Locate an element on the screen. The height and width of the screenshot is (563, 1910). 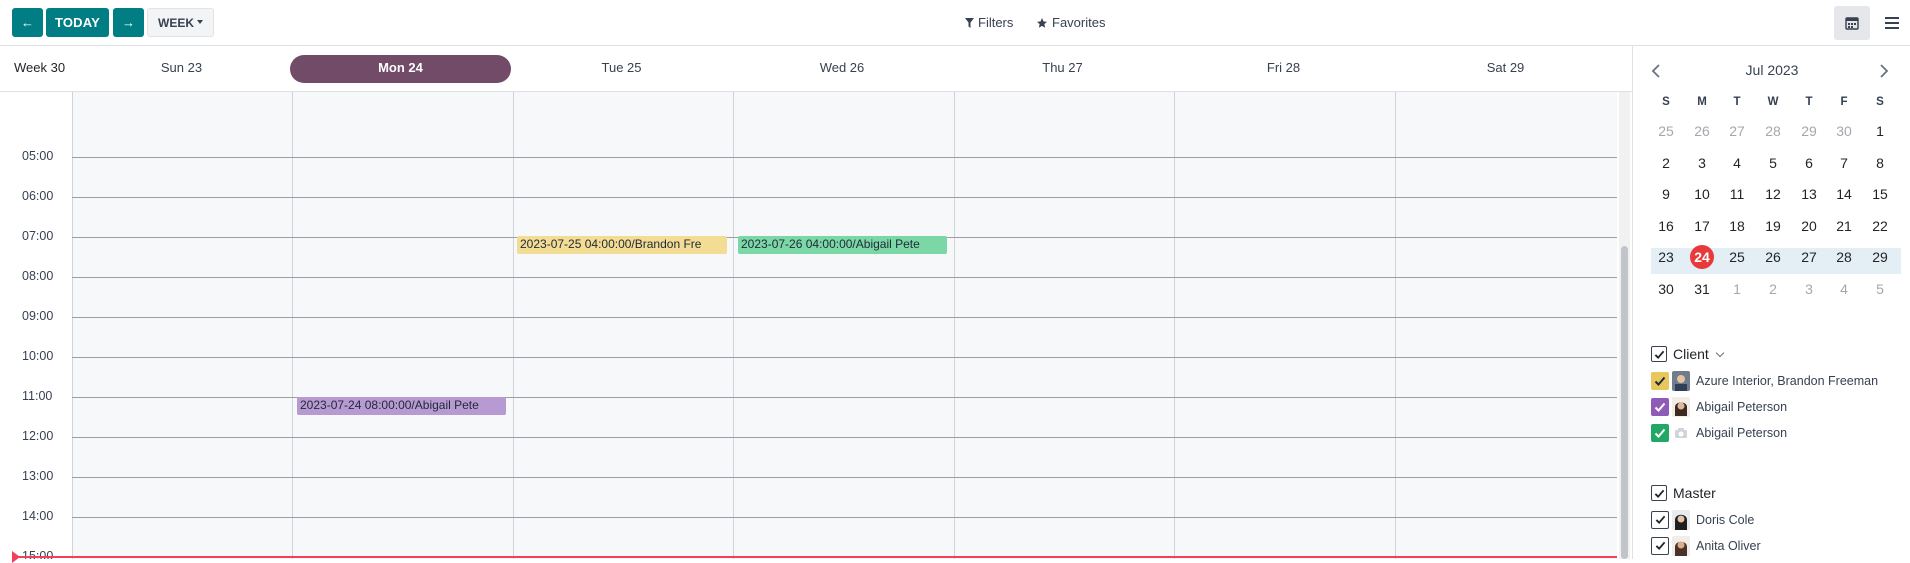
mini-calendar-today: 24 is located at coordinates (1702, 257).